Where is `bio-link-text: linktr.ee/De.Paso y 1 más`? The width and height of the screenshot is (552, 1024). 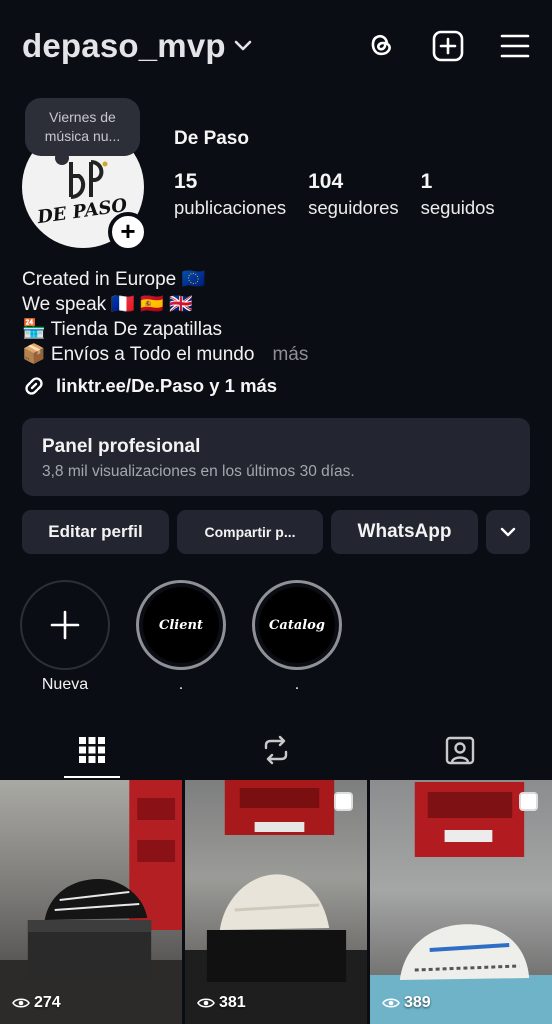
bio-link-text: linktr.ee/De.Paso y 1 más is located at coordinates (167, 385).